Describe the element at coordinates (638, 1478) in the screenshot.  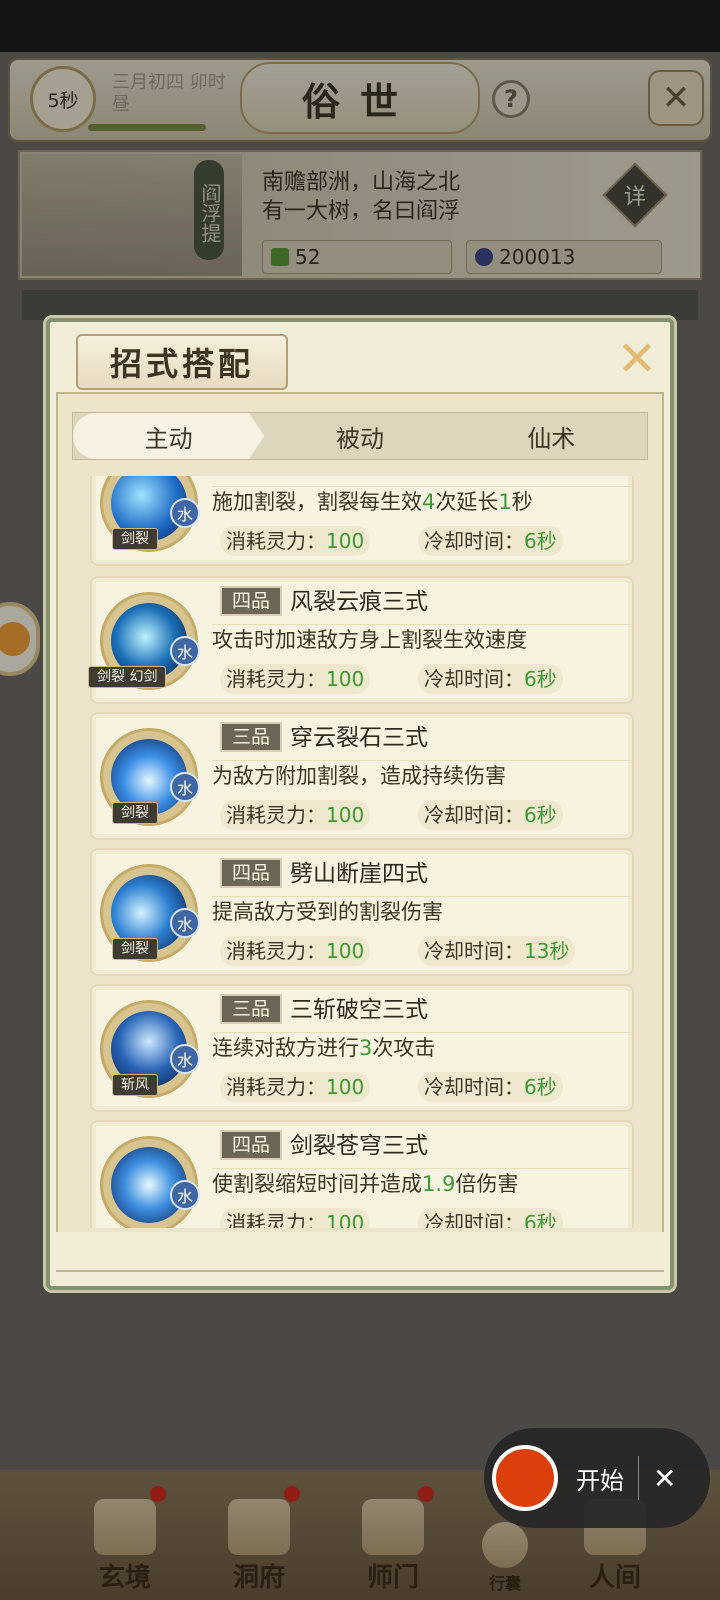
I see `divider` at that location.